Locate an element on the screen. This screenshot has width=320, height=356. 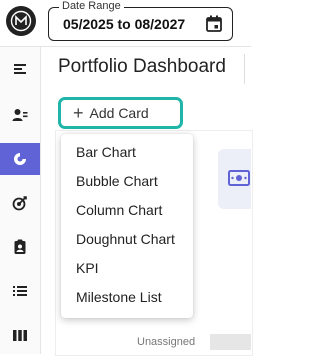
dashboard-gauge-icon is located at coordinates (20, 159).